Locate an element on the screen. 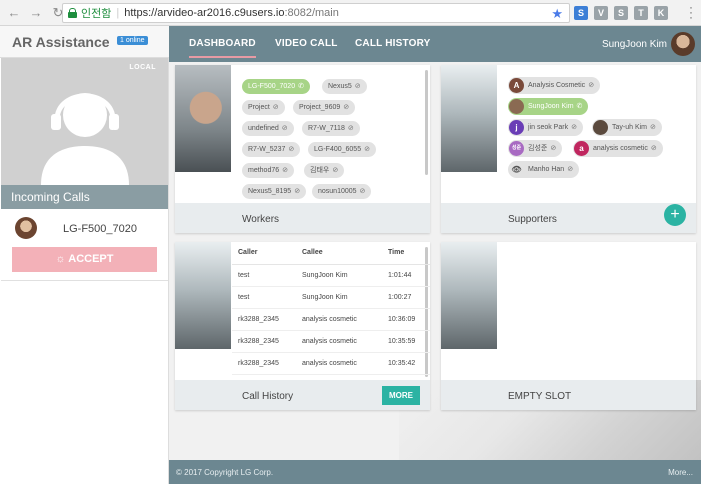 Image resolution: width=701 pixels, height=484 pixels. supporter-chip: 성준 김성준 ⊘ is located at coordinates (535, 148).